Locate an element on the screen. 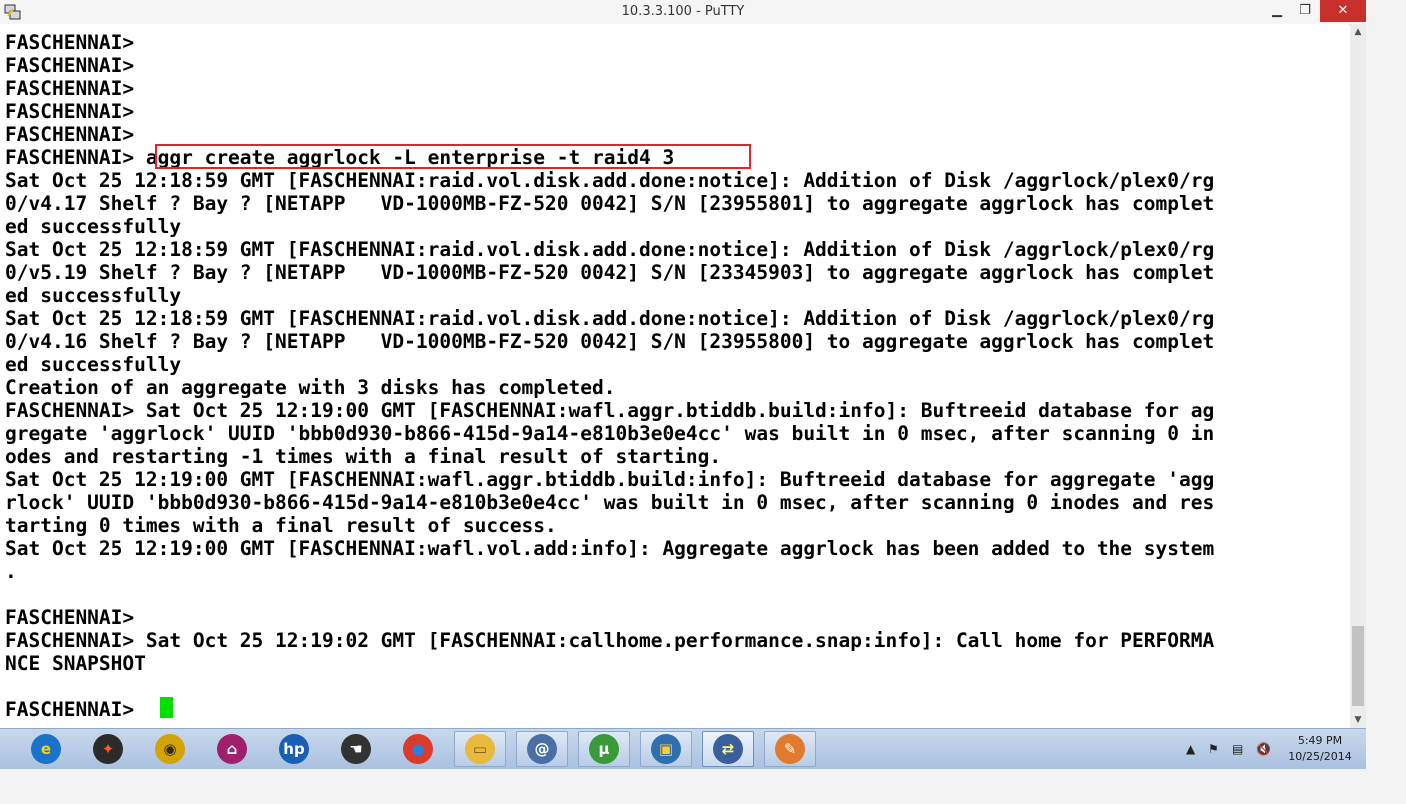 Image resolution: width=1406 pixels, height=804 pixels. utorrent-icon: µ is located at coordinates (604, 749).